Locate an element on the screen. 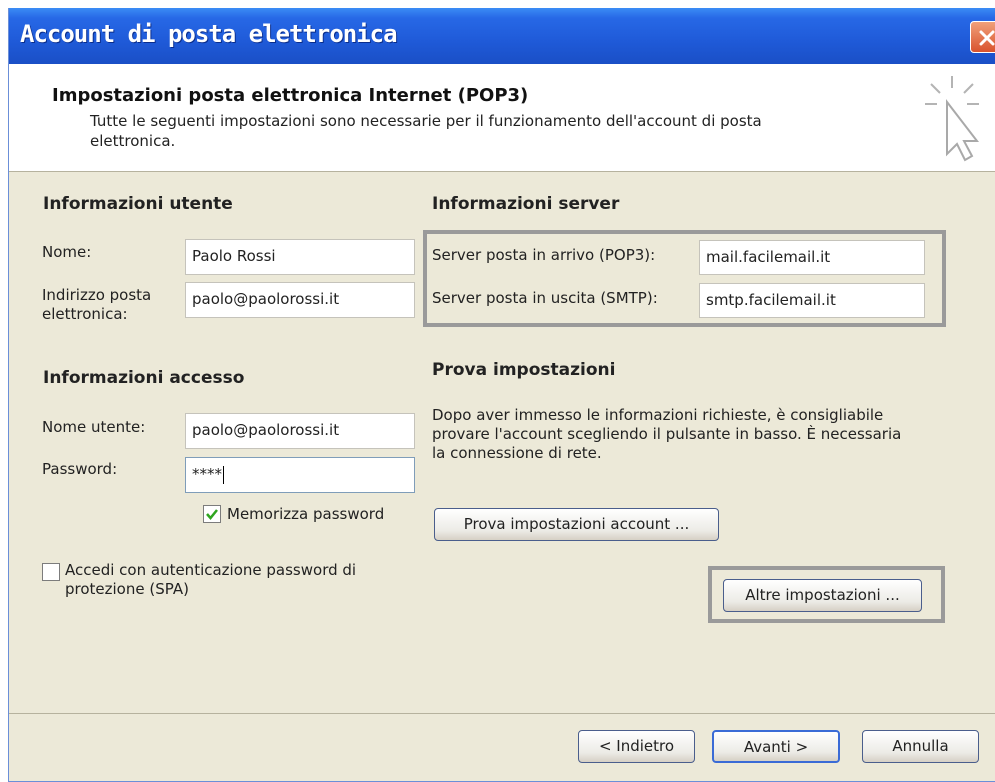  next-button: Avanti > is located at coordinates (776, 746).